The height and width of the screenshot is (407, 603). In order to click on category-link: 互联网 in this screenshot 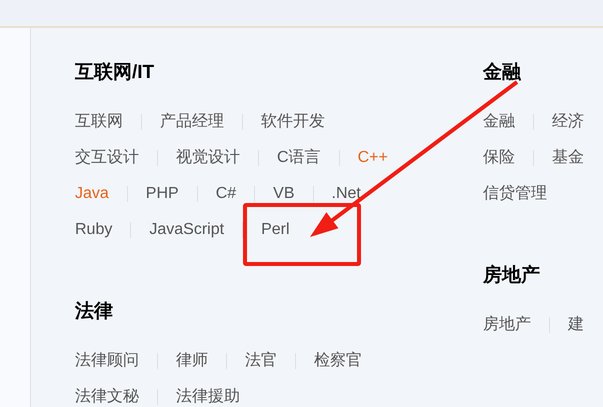, I will do `click(99, 122)`.